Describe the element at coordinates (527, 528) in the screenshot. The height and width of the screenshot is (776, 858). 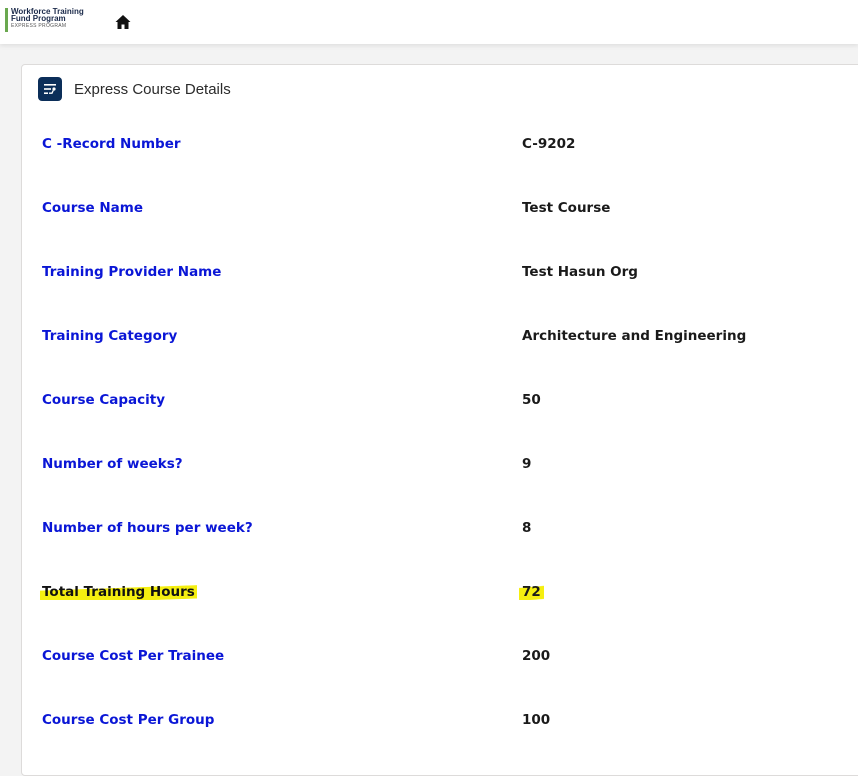
I see `field-value-hours-per-week: 8` at that location.